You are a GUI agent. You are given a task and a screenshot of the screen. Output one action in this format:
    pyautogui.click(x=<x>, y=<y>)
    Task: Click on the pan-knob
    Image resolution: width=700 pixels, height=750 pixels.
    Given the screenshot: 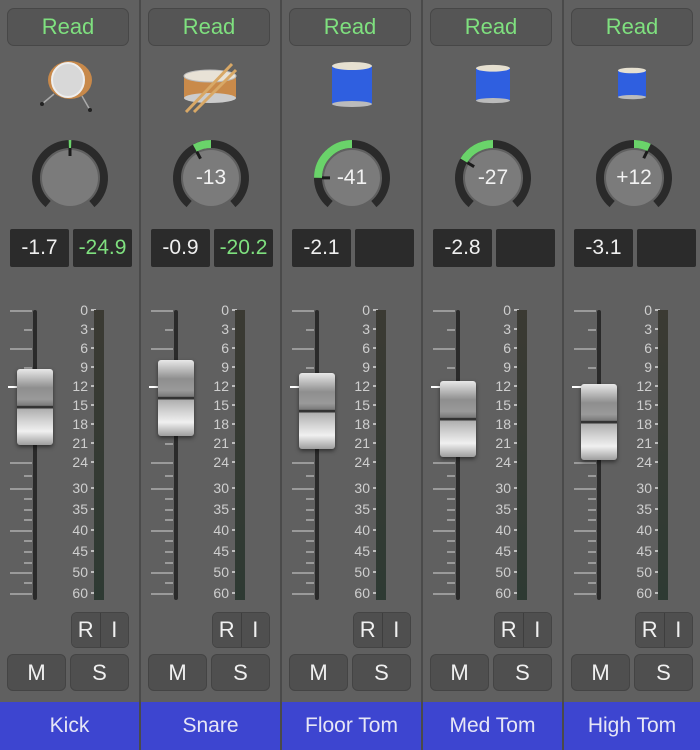 What is the action you would take?
    pyautogui.click(x=70, y=178)
    